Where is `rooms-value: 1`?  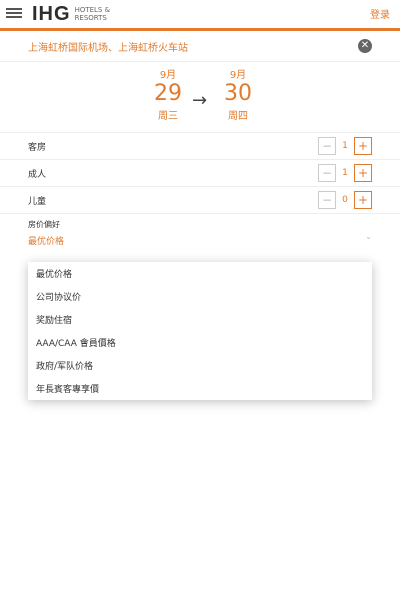
rooms-value: 1 is located at coordinates (345, 146).